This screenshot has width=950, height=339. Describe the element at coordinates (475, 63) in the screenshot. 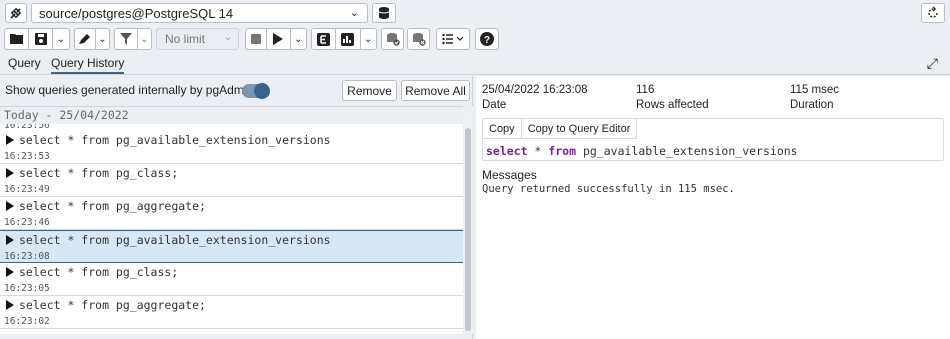

I see `panel-tabs: Query Query History ⤢` at that location.